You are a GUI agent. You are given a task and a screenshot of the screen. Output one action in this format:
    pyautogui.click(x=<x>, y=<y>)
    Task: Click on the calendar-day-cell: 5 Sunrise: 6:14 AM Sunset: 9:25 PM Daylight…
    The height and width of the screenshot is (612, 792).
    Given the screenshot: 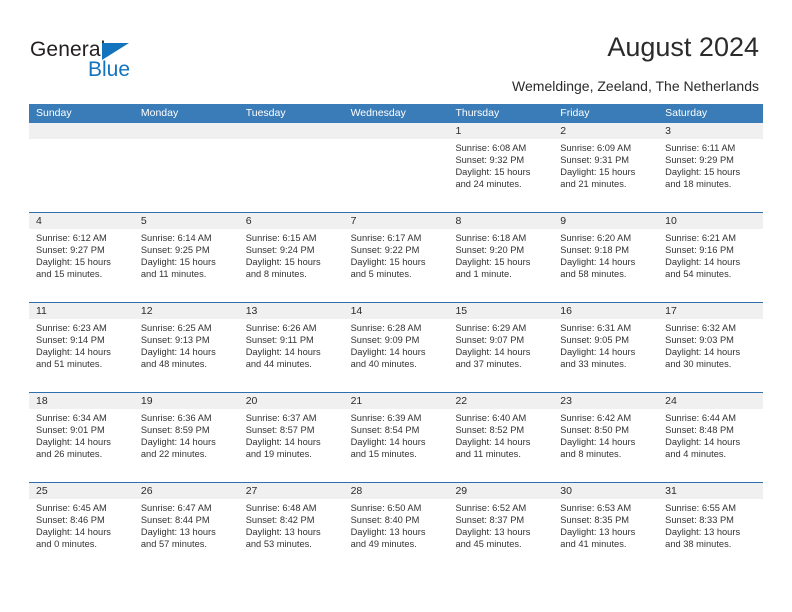 What is the action you would take?
    pyautogui.click(x=186, y=257)
    